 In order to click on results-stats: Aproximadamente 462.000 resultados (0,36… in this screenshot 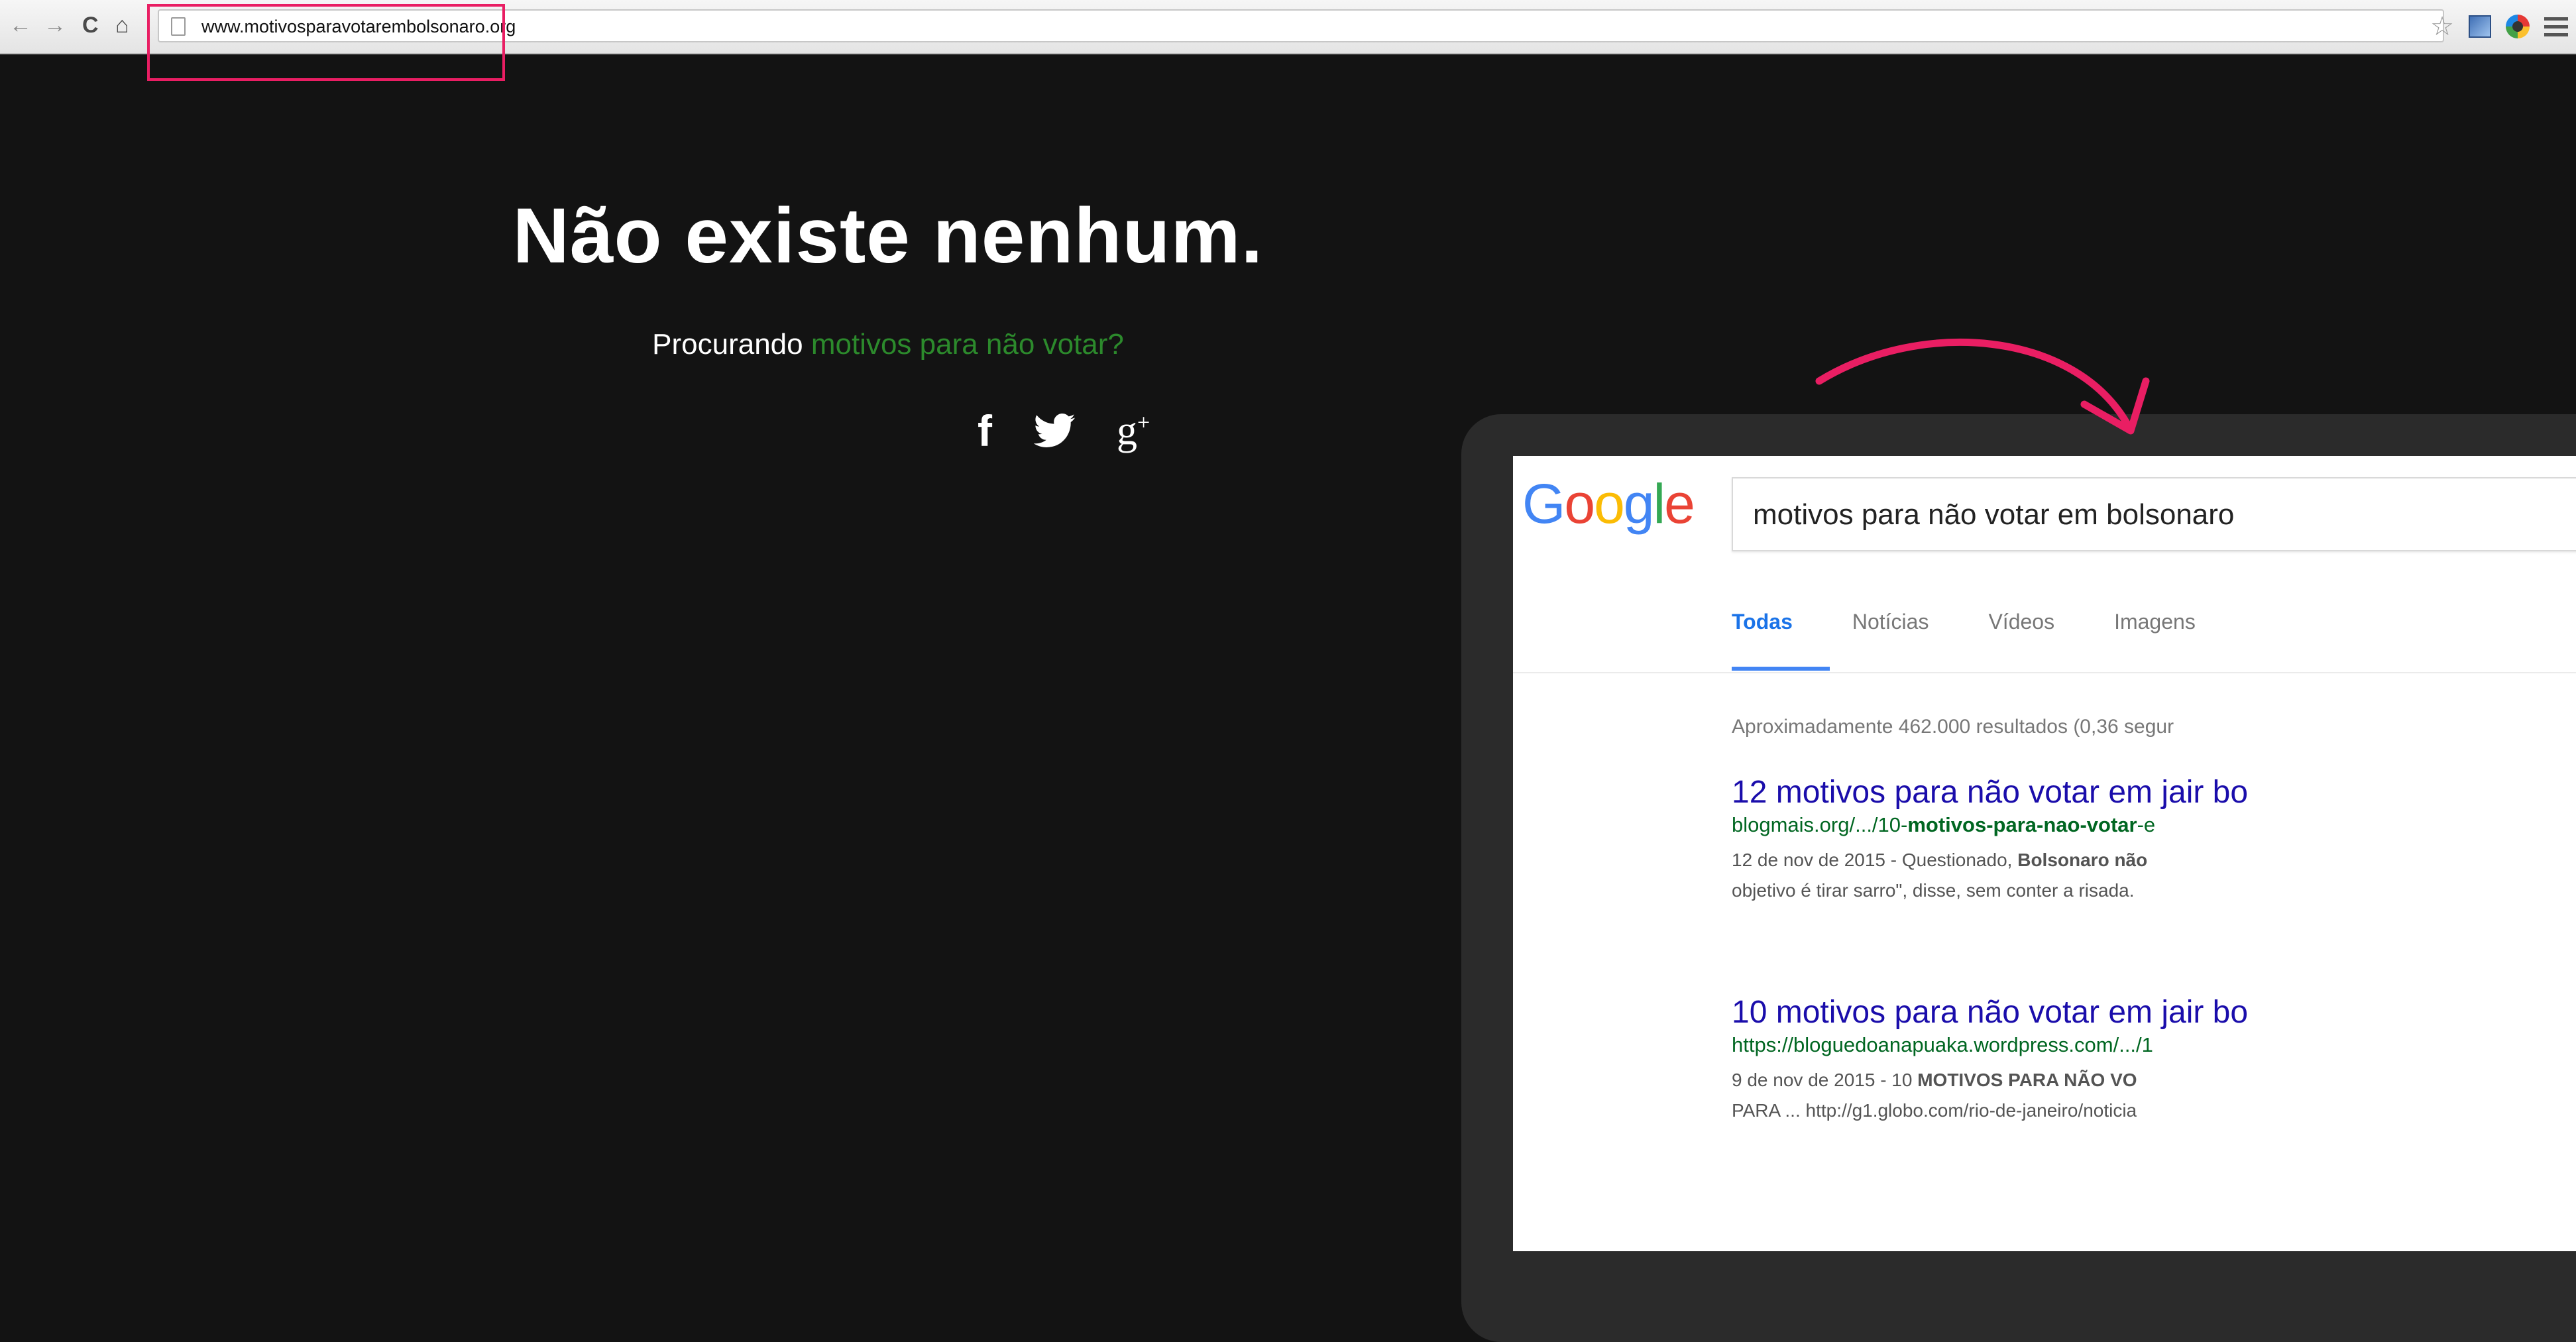, I will do `click(1953, 727)`.